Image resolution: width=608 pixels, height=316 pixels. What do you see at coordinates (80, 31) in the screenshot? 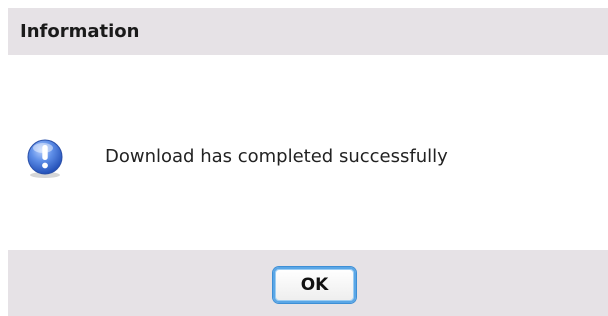
I see `dialog-title: Information` at bounding box center [80, 31].